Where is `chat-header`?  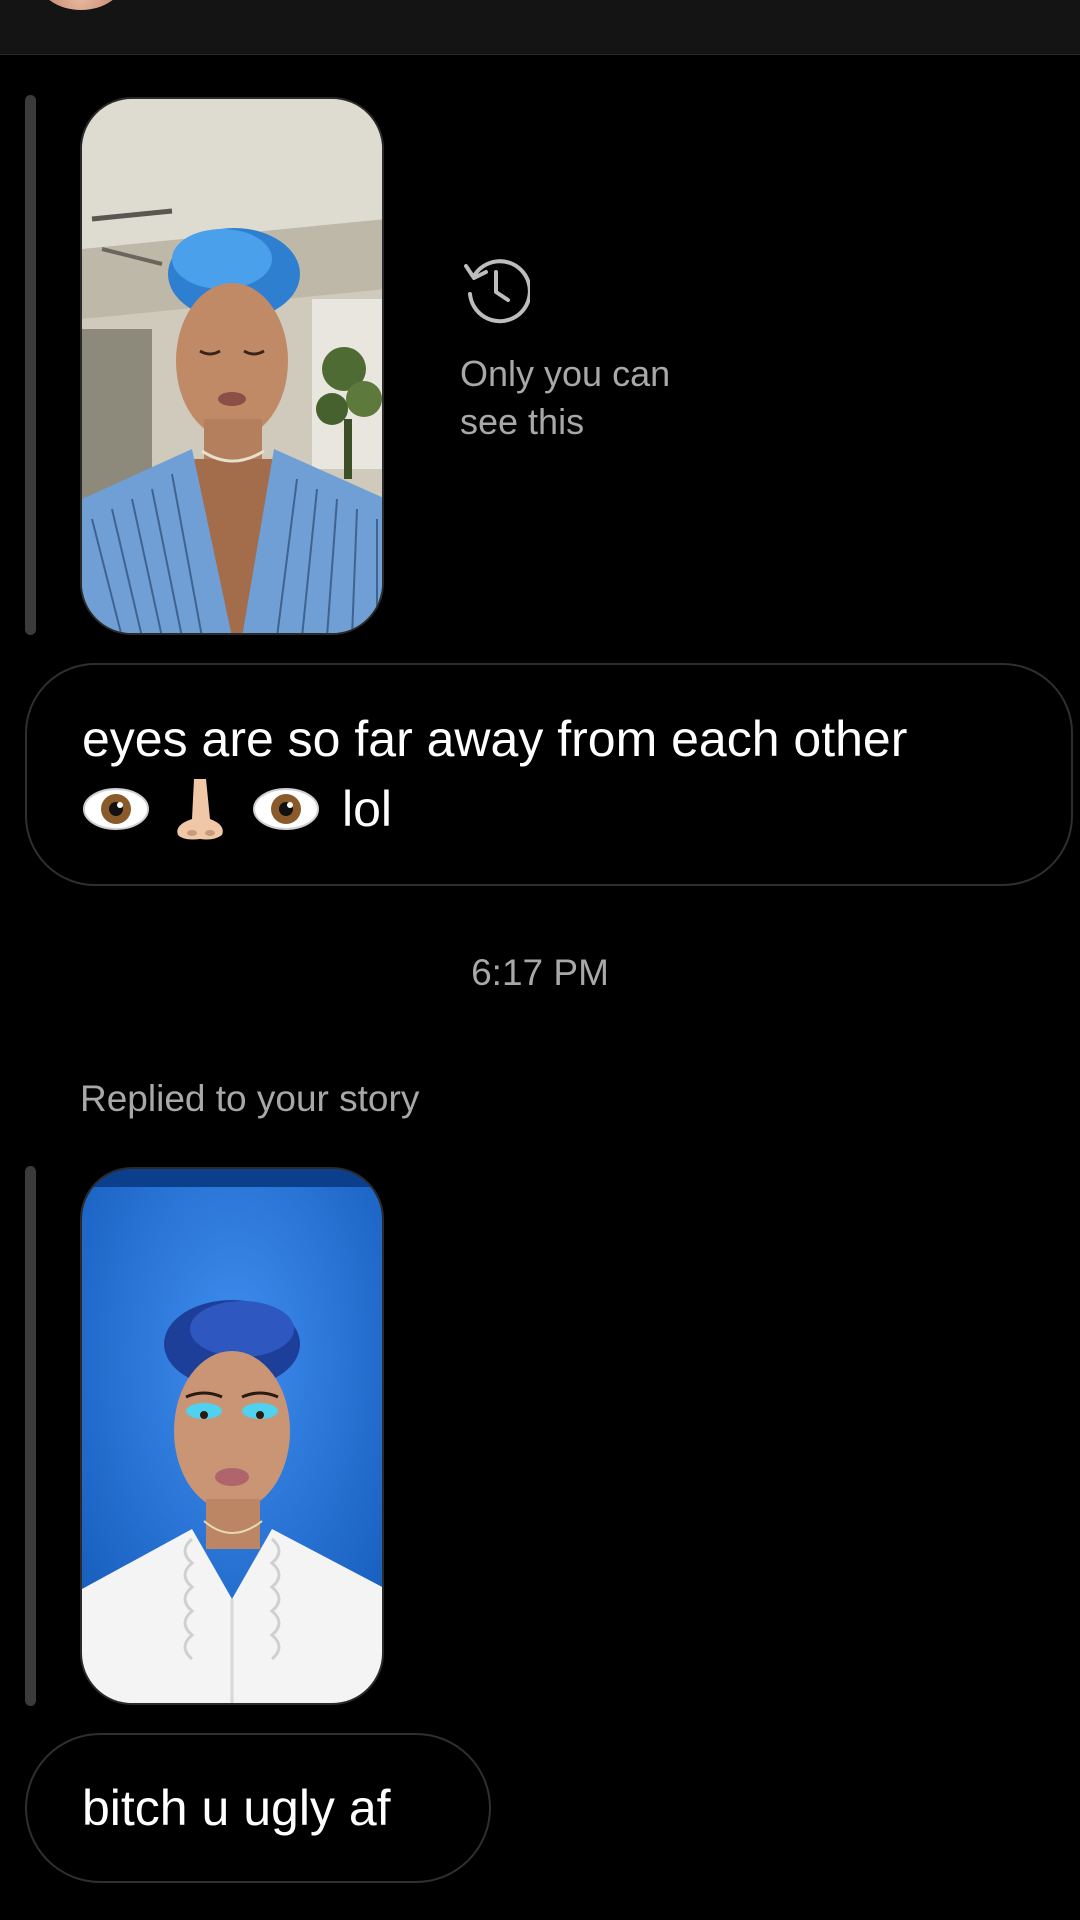
chat-header is located at coordinates (540, 27).